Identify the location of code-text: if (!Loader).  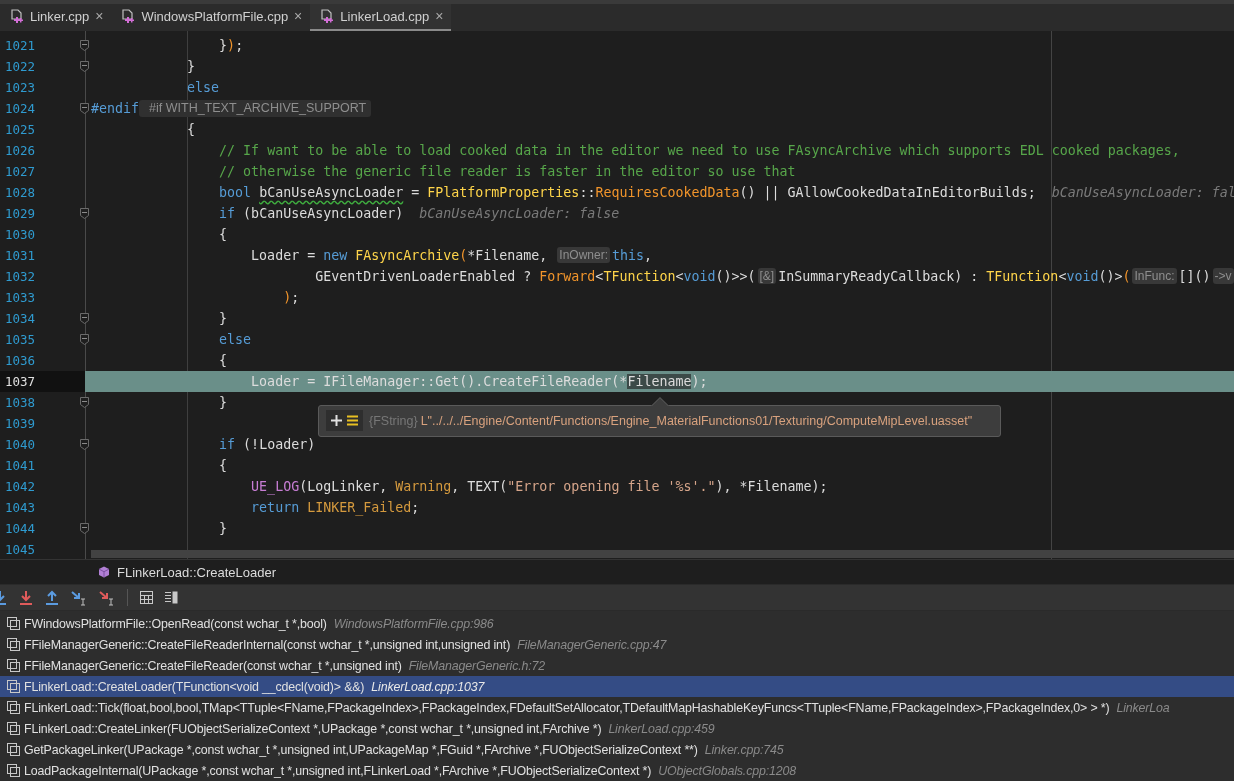
(267, 444).